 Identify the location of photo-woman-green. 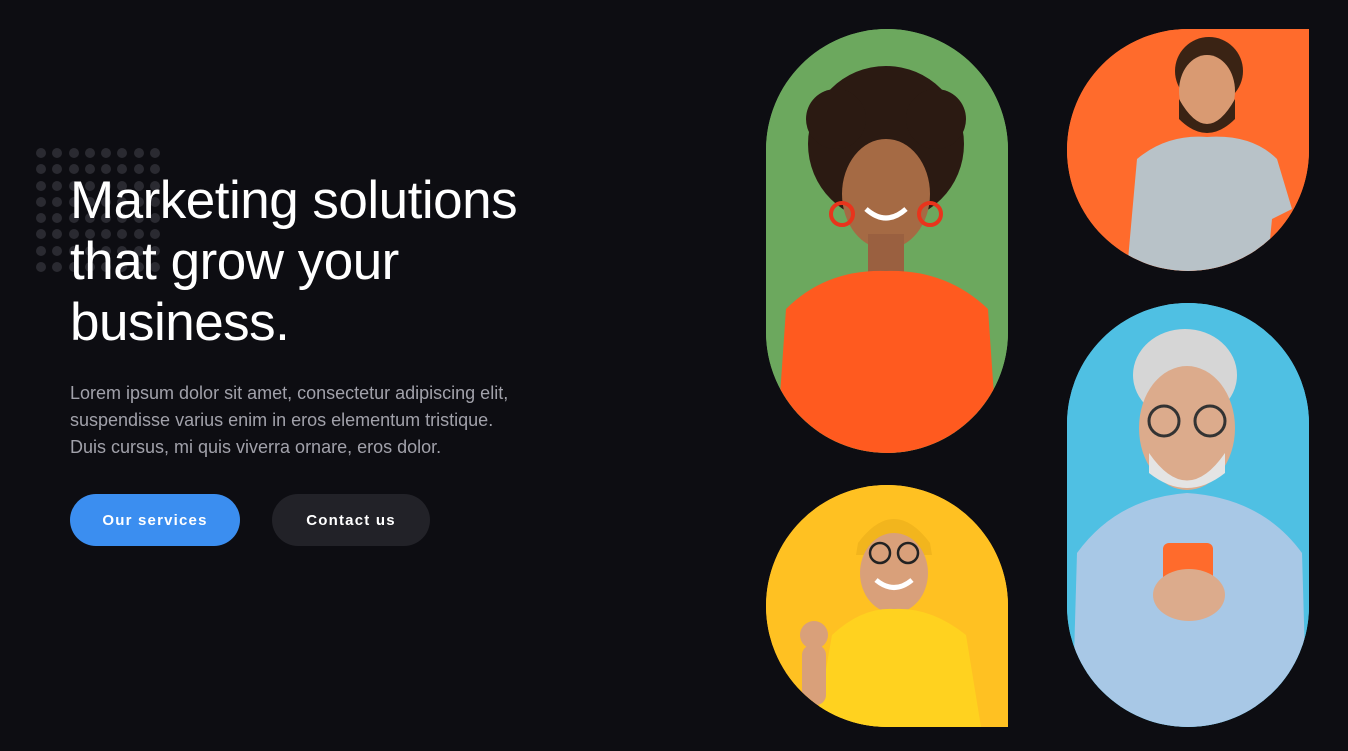
(887, 241).